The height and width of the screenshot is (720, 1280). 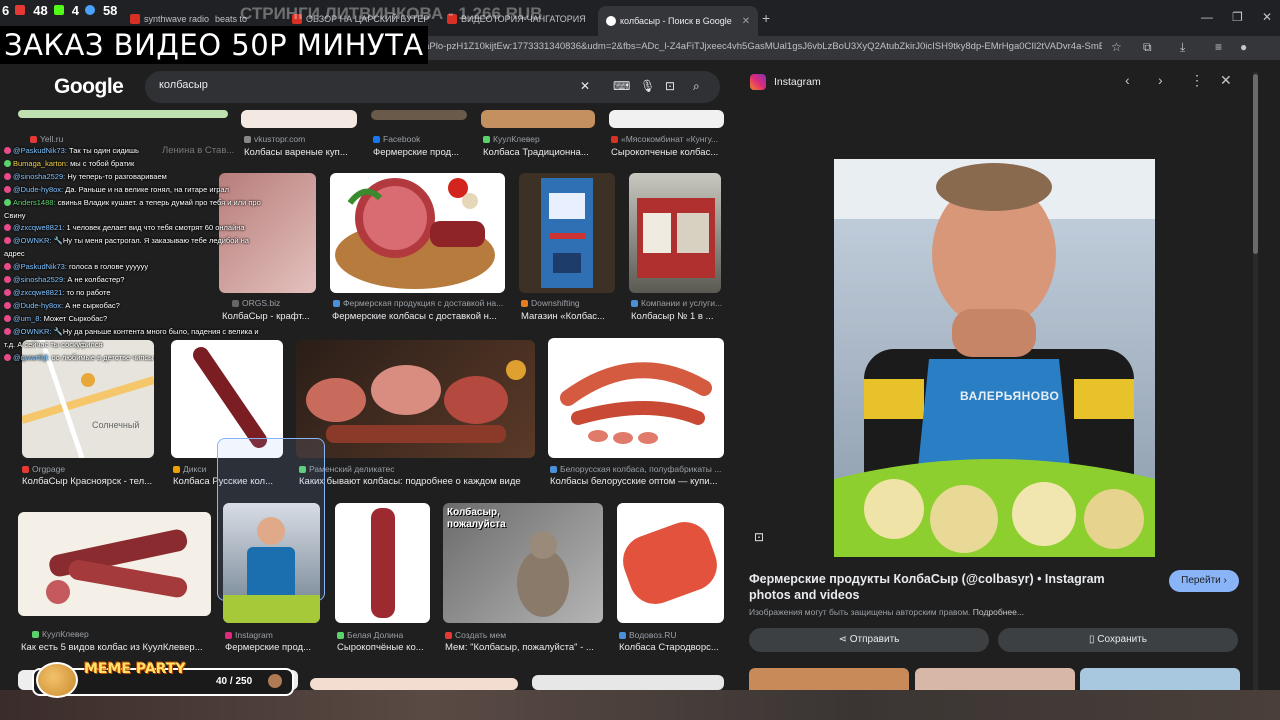 What do you see at coordinates (164, 679) in the screenshot?
I see `meme-party-widget: MEME PARTY 40 / 250` at bounding box center [164, 679].